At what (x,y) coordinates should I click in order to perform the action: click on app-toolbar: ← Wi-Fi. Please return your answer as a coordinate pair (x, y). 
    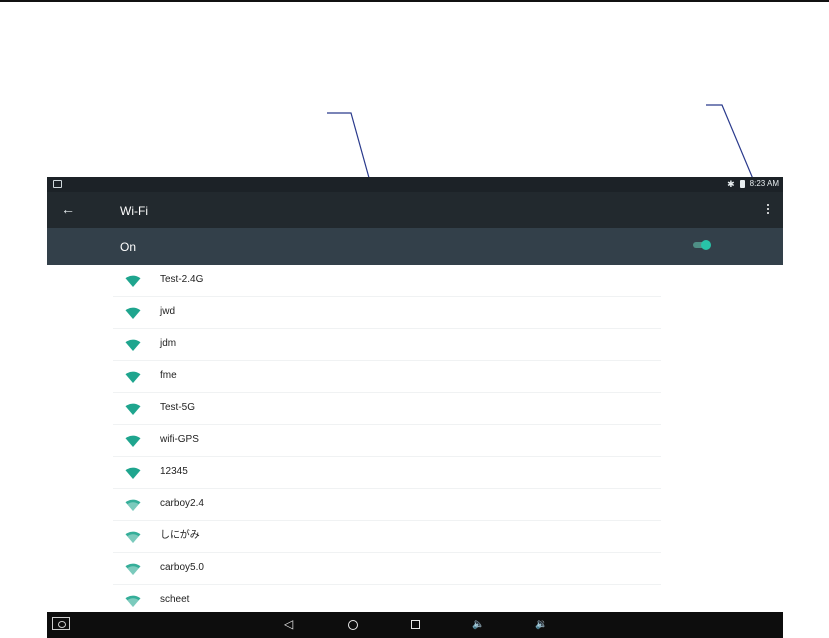
    Looking at the image, I should click on (415, 210).